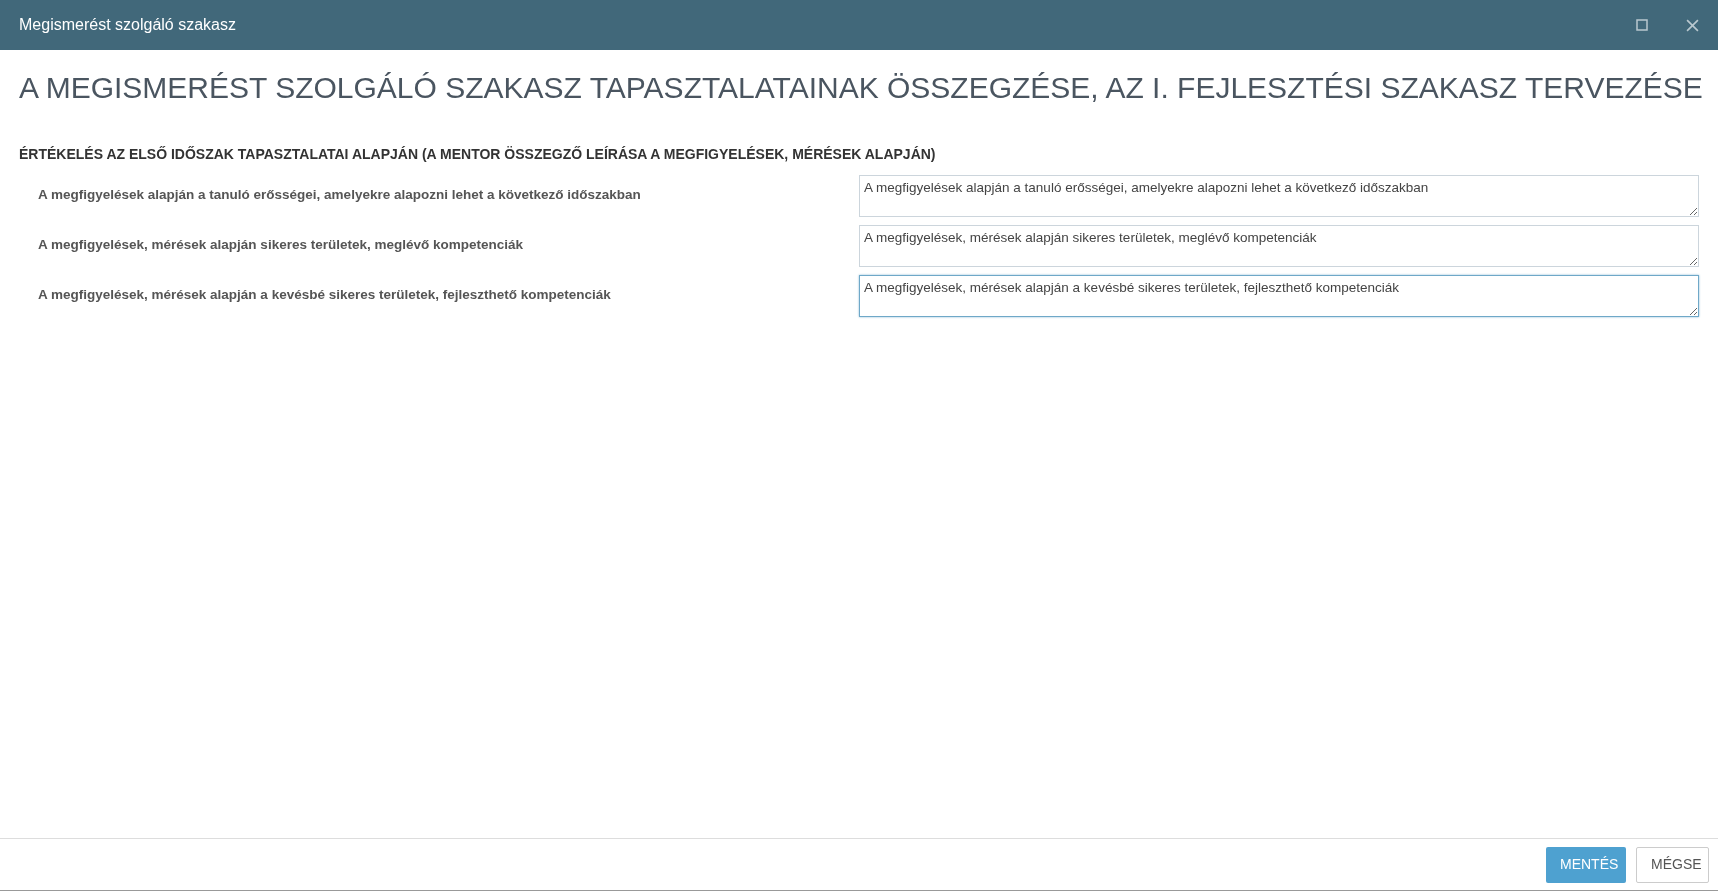  I want to click on field-label: A megfigyelések, mérések alapján sikeres területek, meglévő kompetenciák, so click(280, 245).